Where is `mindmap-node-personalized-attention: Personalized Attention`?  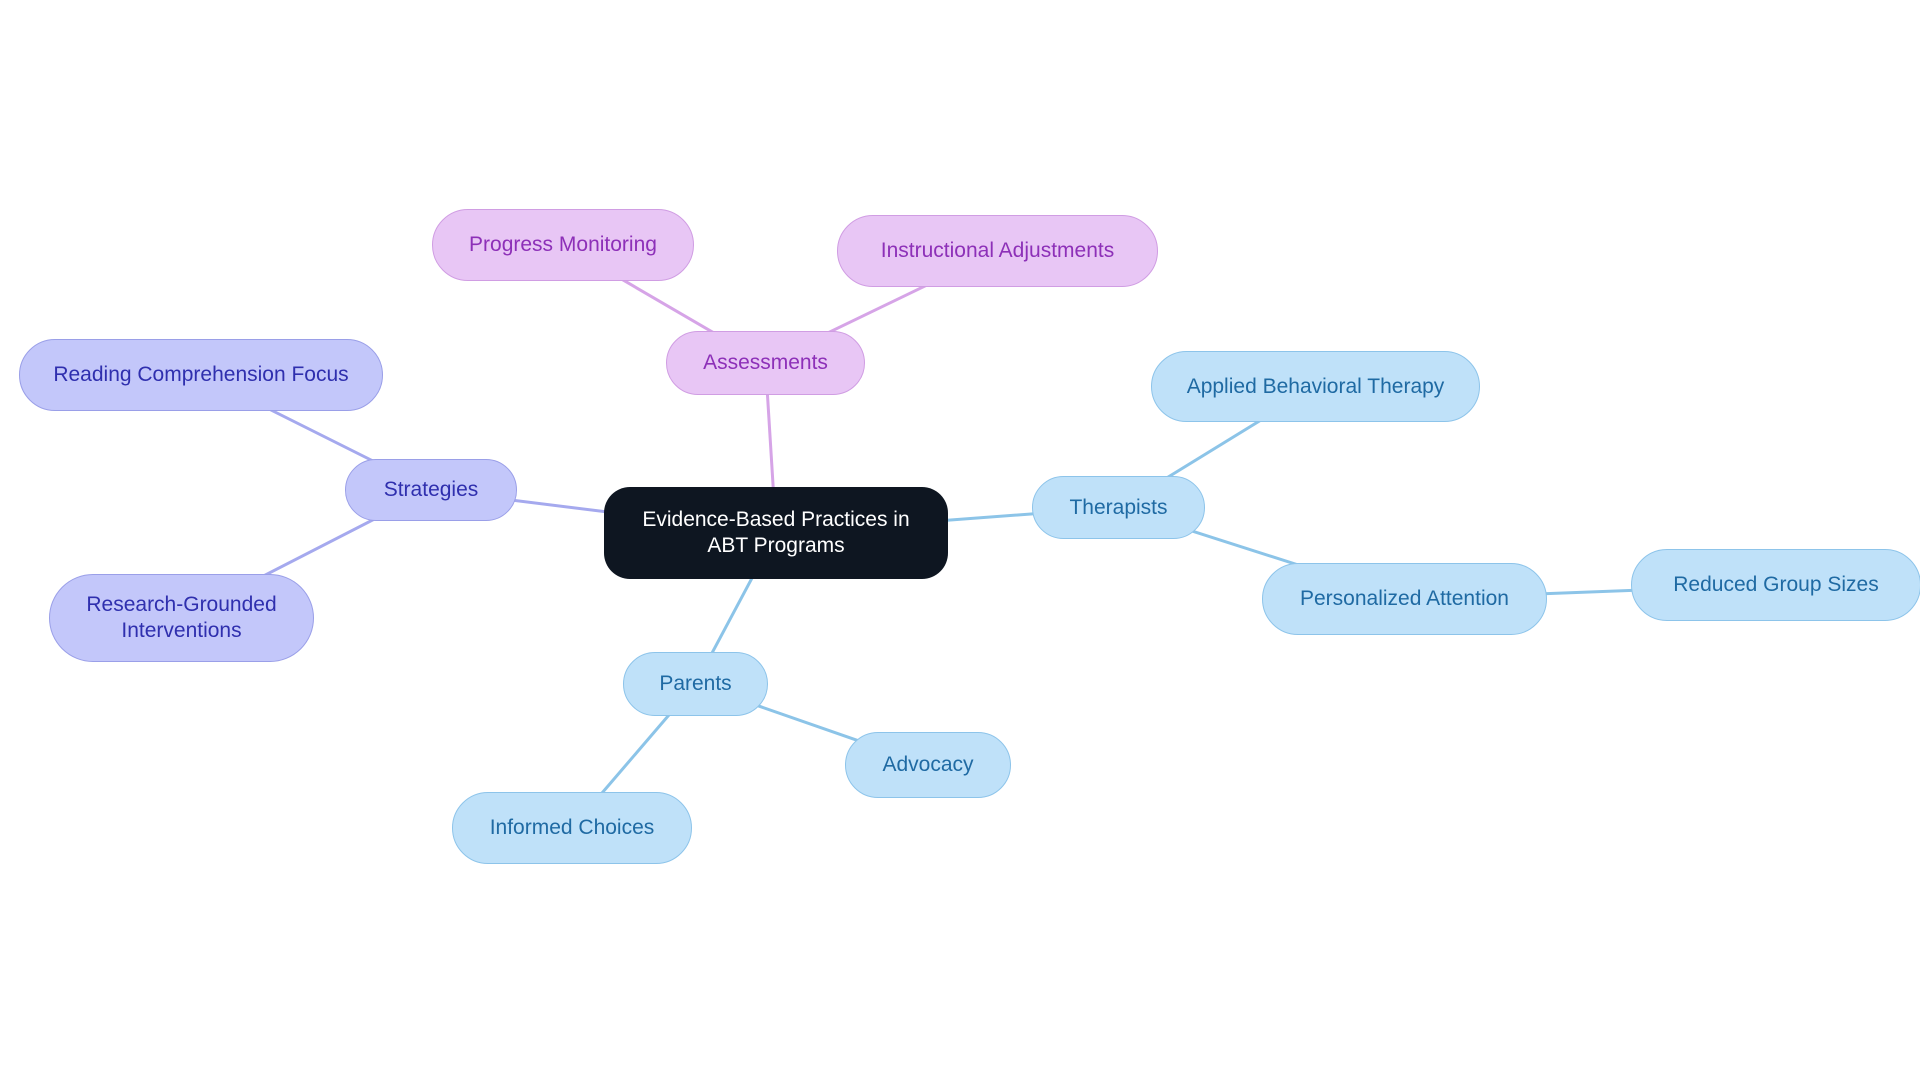 mindmap-node-personalized-attention: Personalized Attention is located at coordinates (1404, 599).